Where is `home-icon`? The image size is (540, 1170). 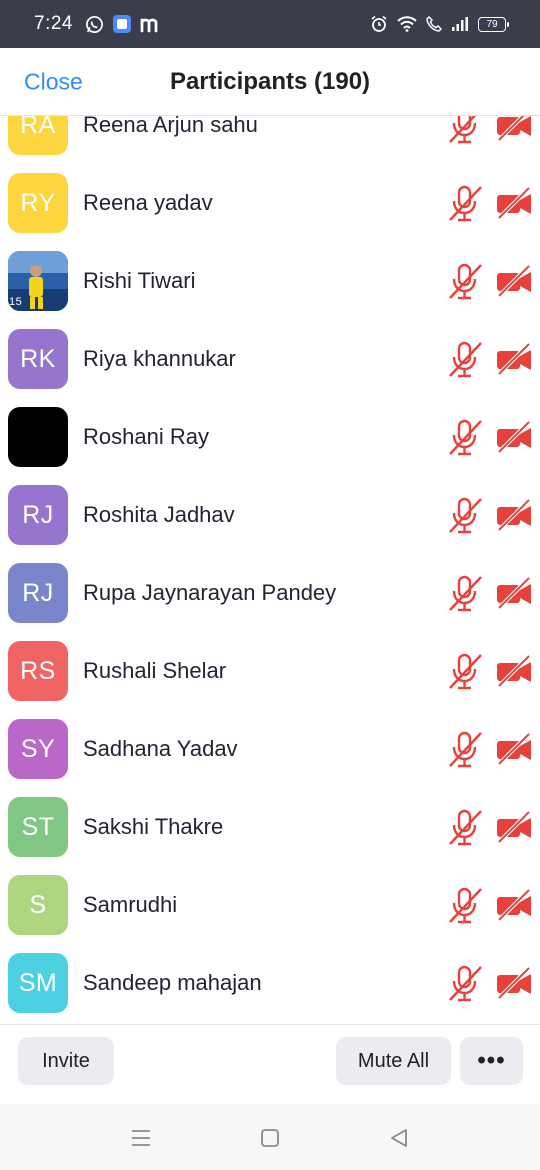
home-icon is located at coordinates (270, 1138).